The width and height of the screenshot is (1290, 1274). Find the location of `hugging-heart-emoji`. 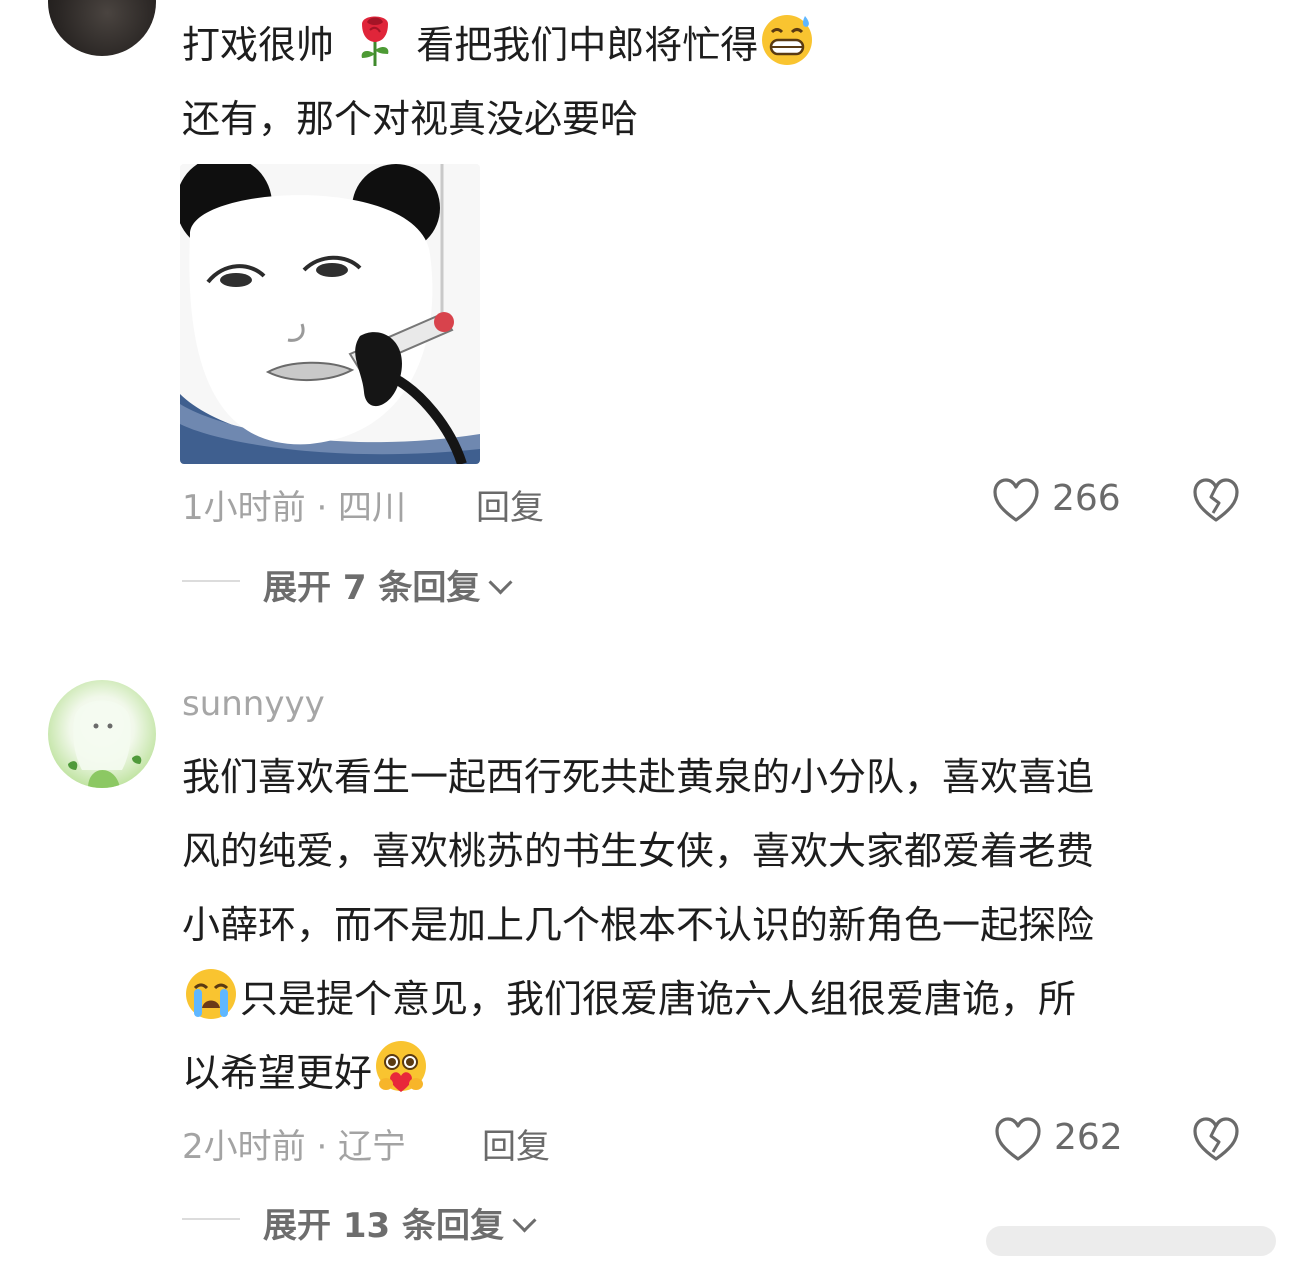

hugging-heart-emoji is located at coordinates (401, 1066).